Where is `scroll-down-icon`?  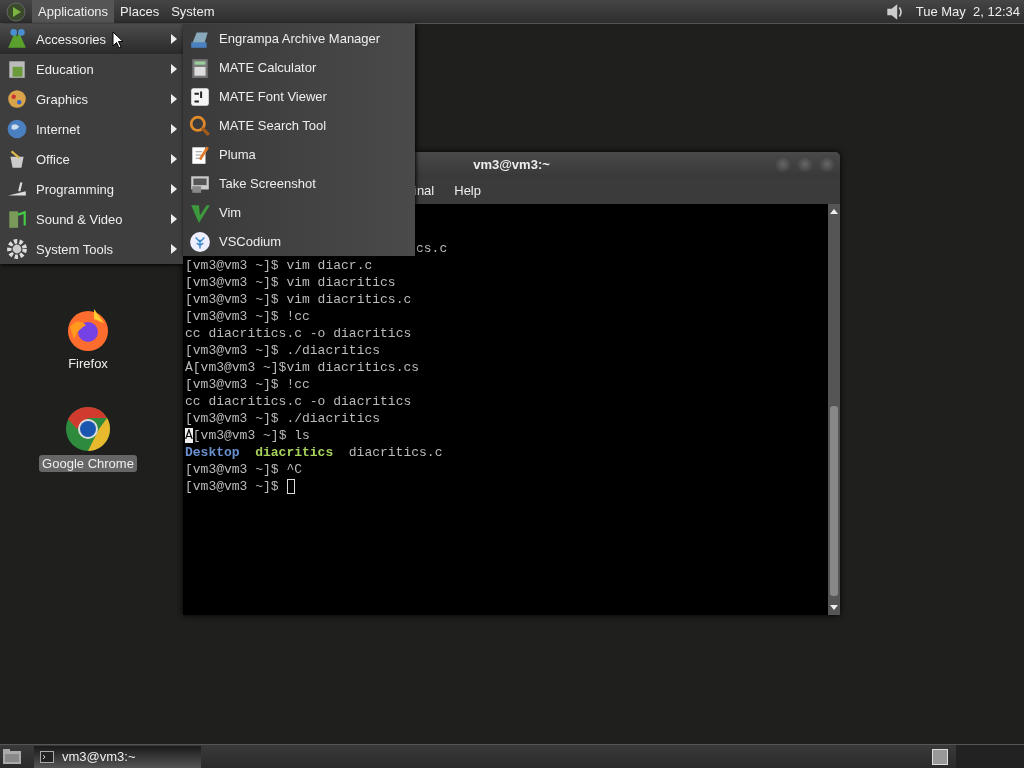 scroll-down-icon is located at coordinates (834, 608).